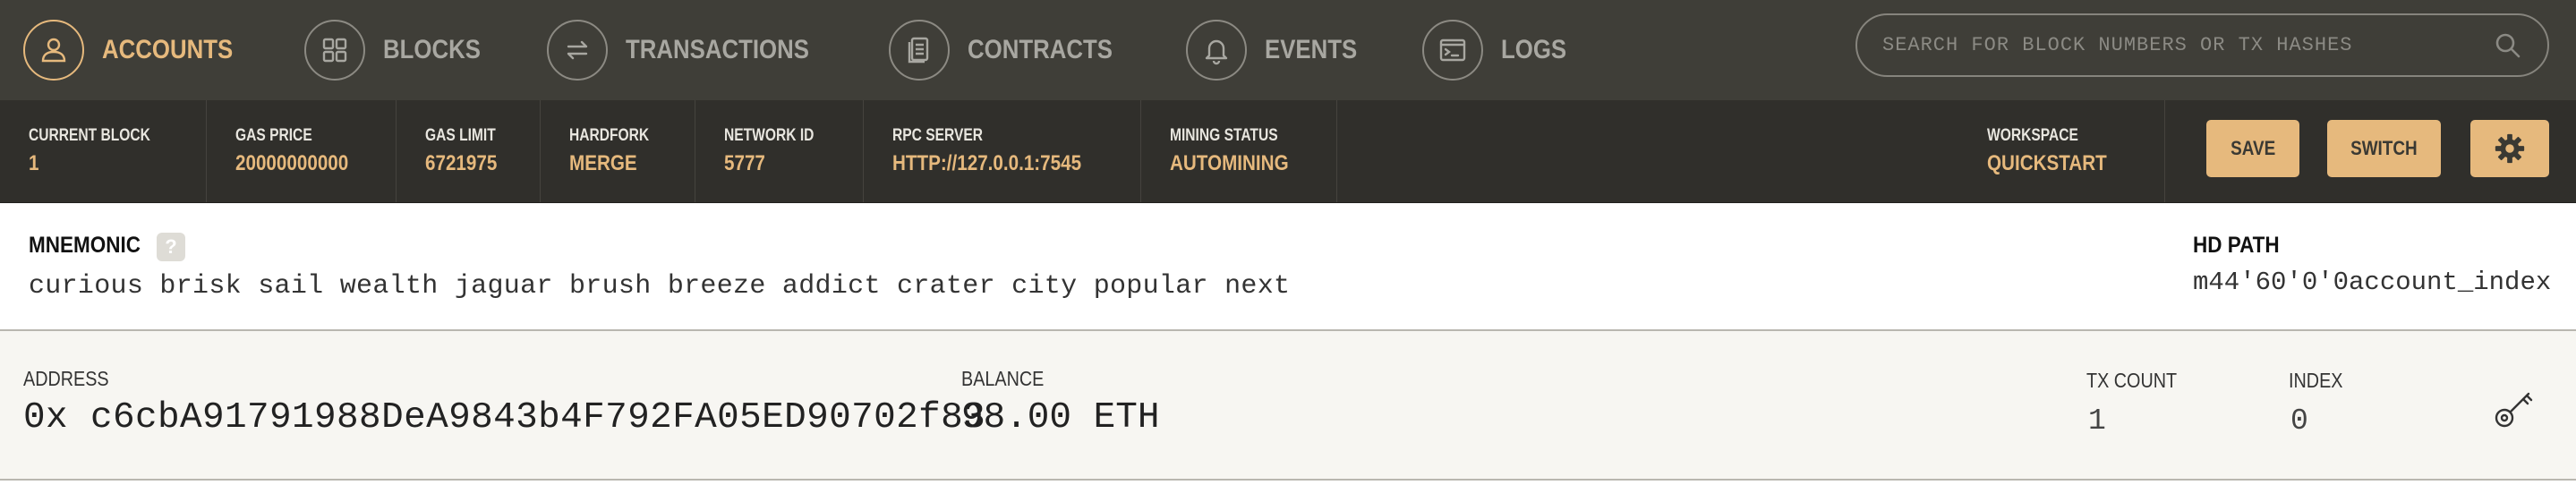  Describe the element at coordinates (291, 163) in the screenshot. I see `stat-value: 20000000000` at that location.